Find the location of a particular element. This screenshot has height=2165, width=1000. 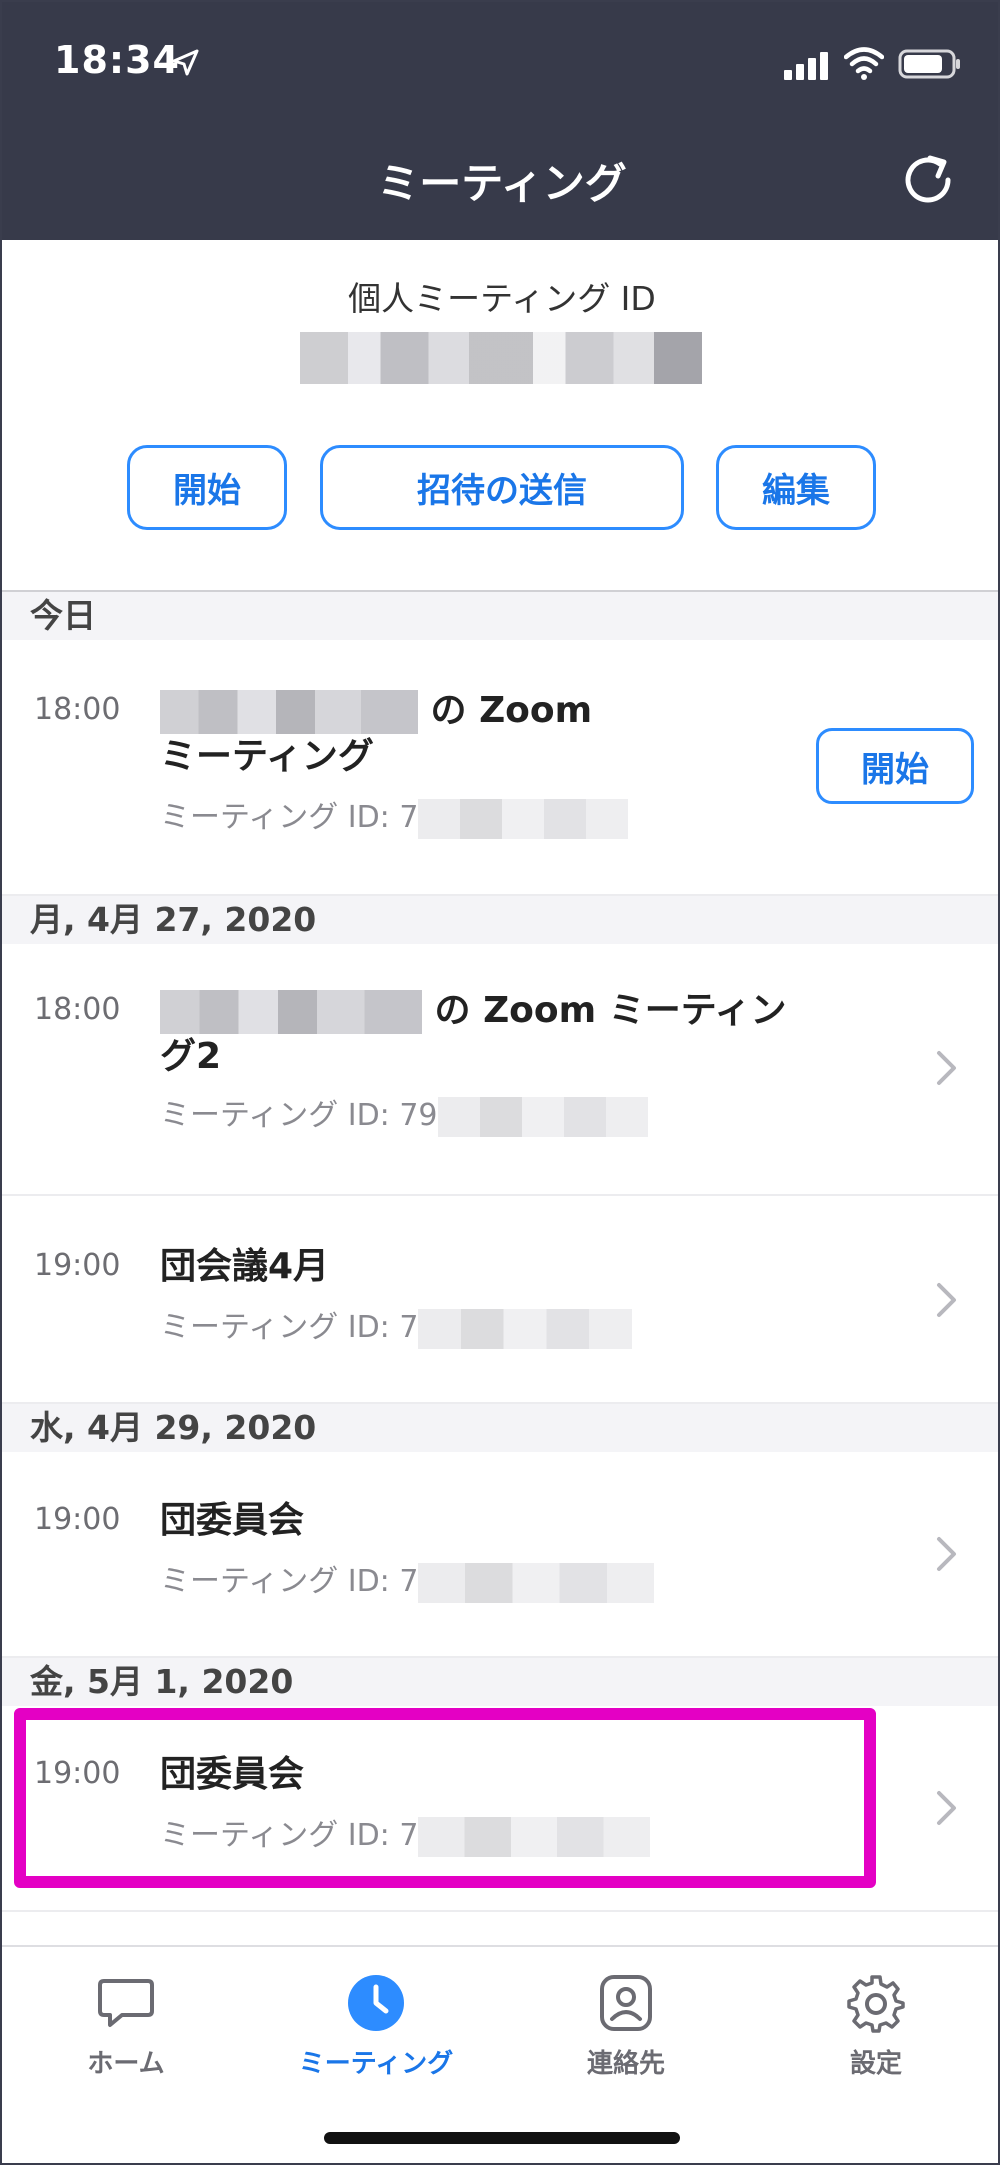

meeting-start-button: 開始 is located at coordinates (895, 766).